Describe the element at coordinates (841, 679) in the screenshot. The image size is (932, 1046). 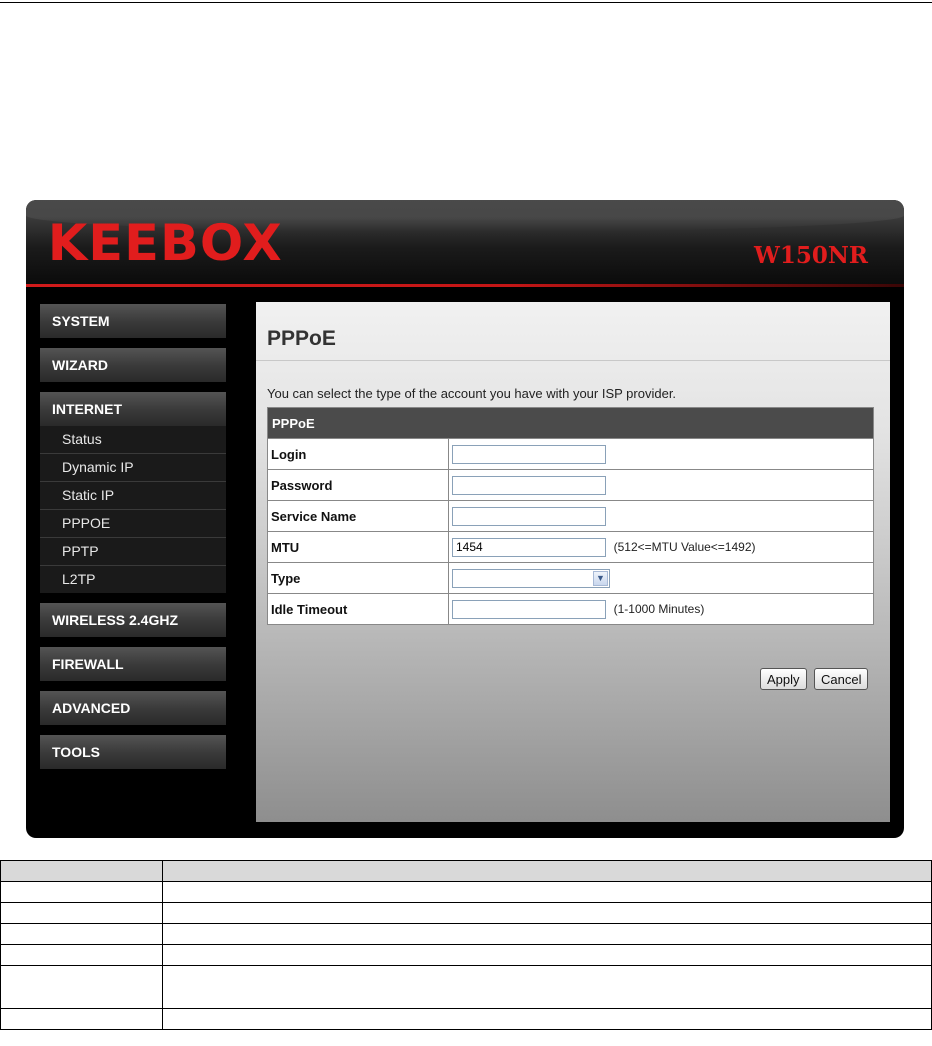
I see `cancel-button: Cancel` at that location.